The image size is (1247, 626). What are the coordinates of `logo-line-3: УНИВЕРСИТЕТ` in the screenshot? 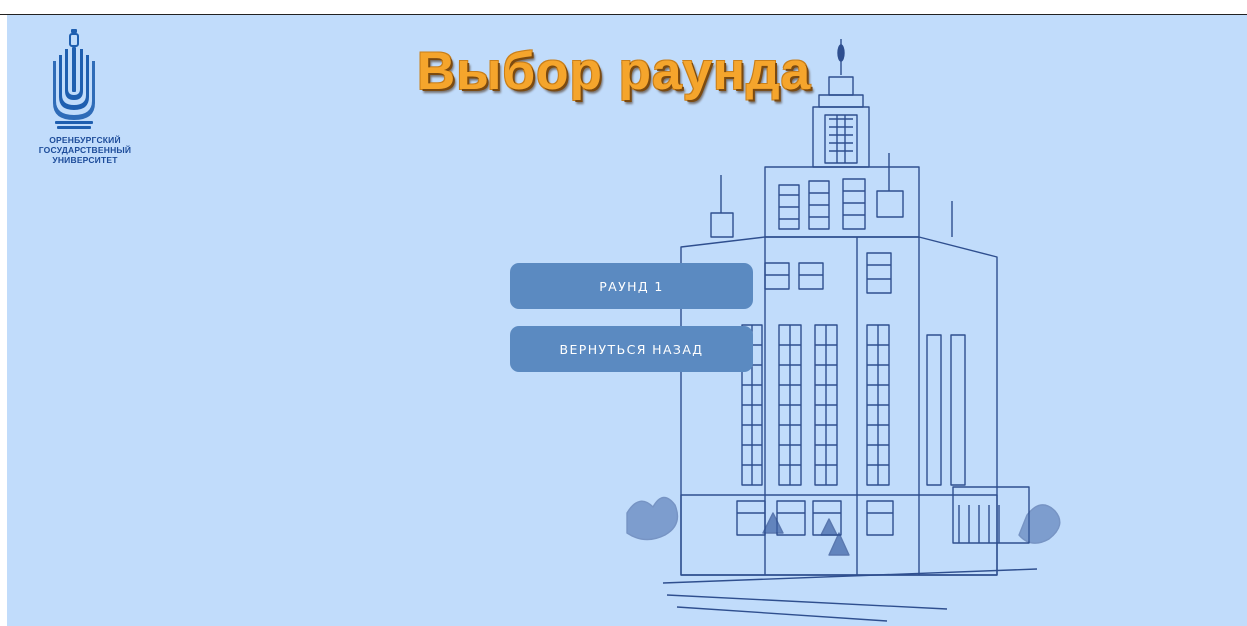 It's located at (85, 160).